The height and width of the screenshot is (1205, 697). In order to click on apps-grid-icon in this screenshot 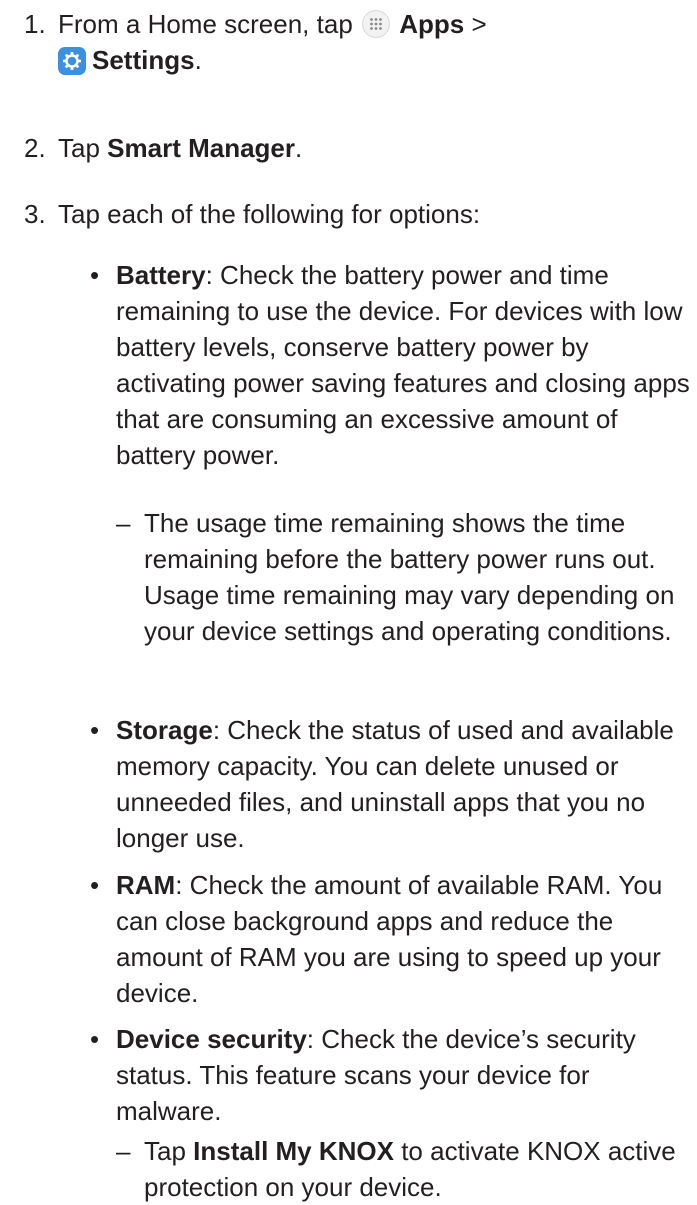, I will do `click(376, 24)`.